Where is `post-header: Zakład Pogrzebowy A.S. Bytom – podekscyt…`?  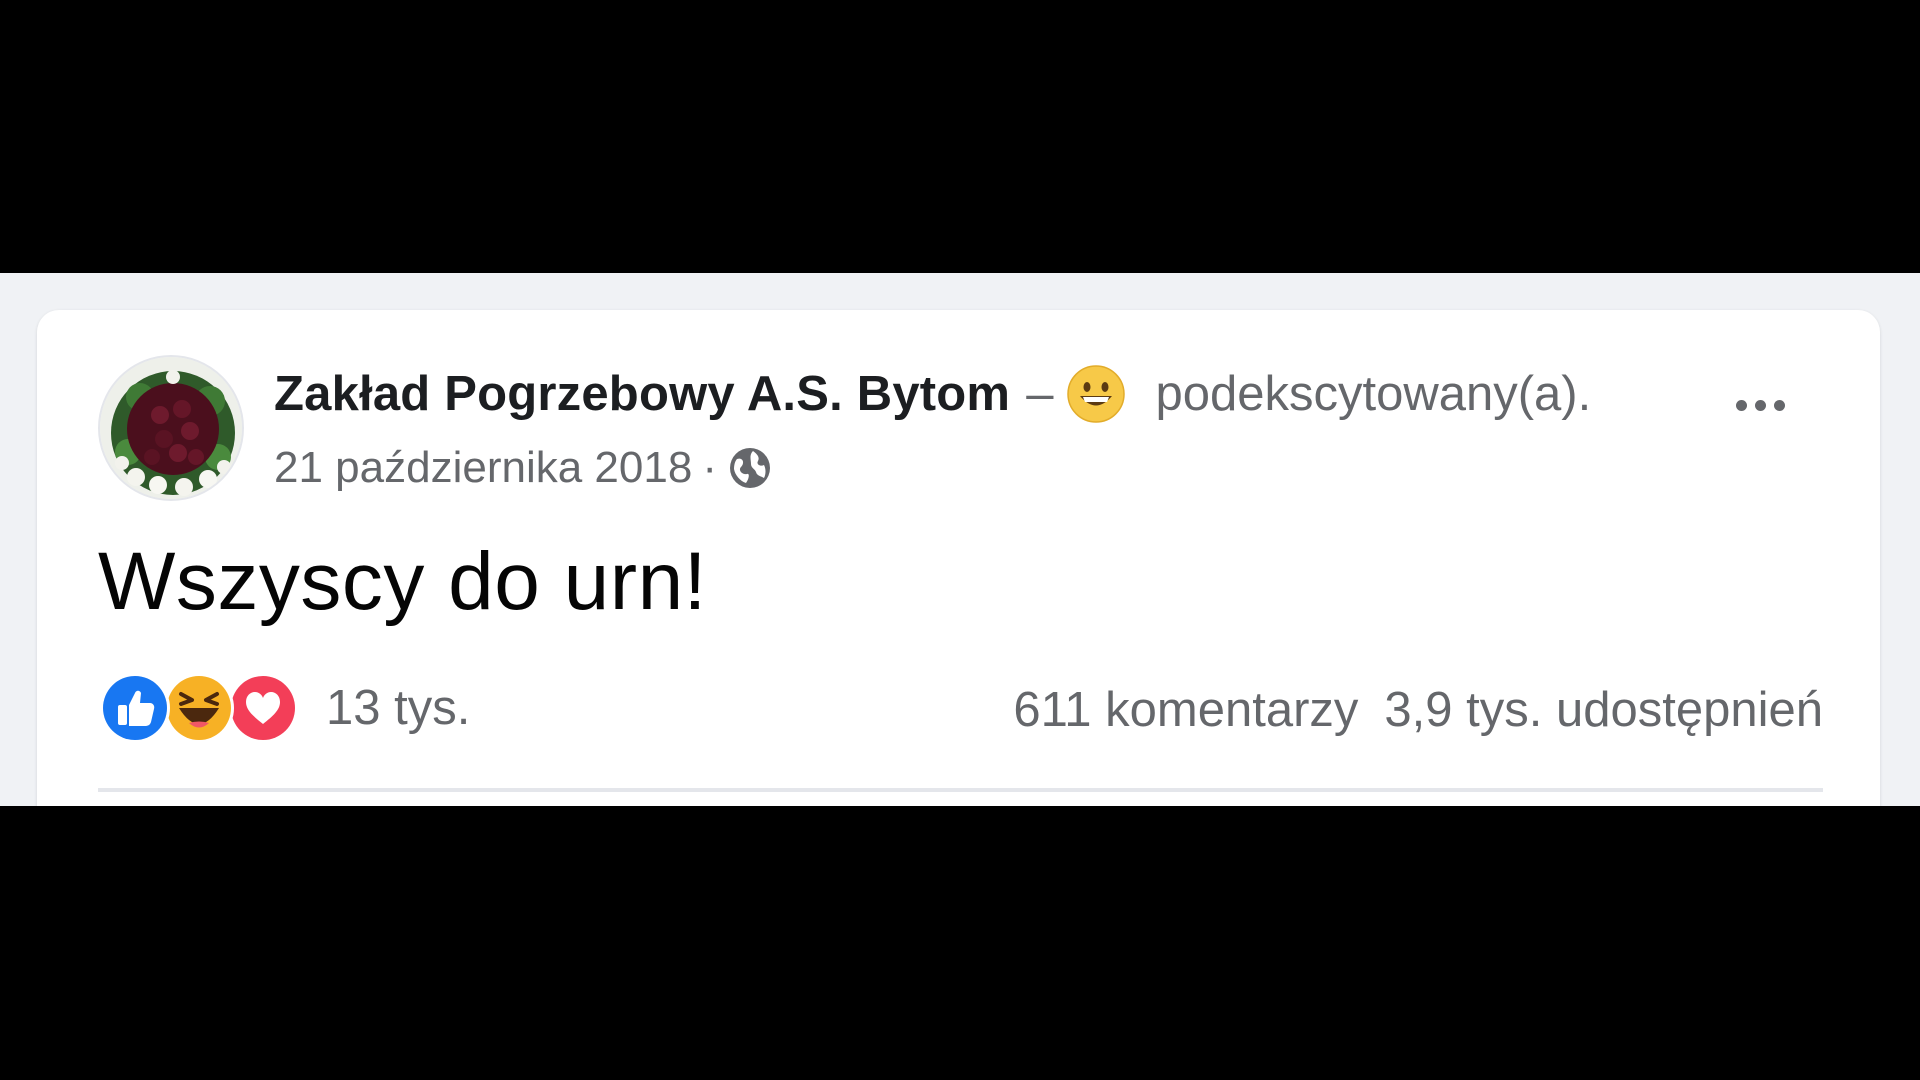 post-header: Zakład Pogrzebowy A.S. Bytom – podekscyt… is located at coordinates (932, 394).